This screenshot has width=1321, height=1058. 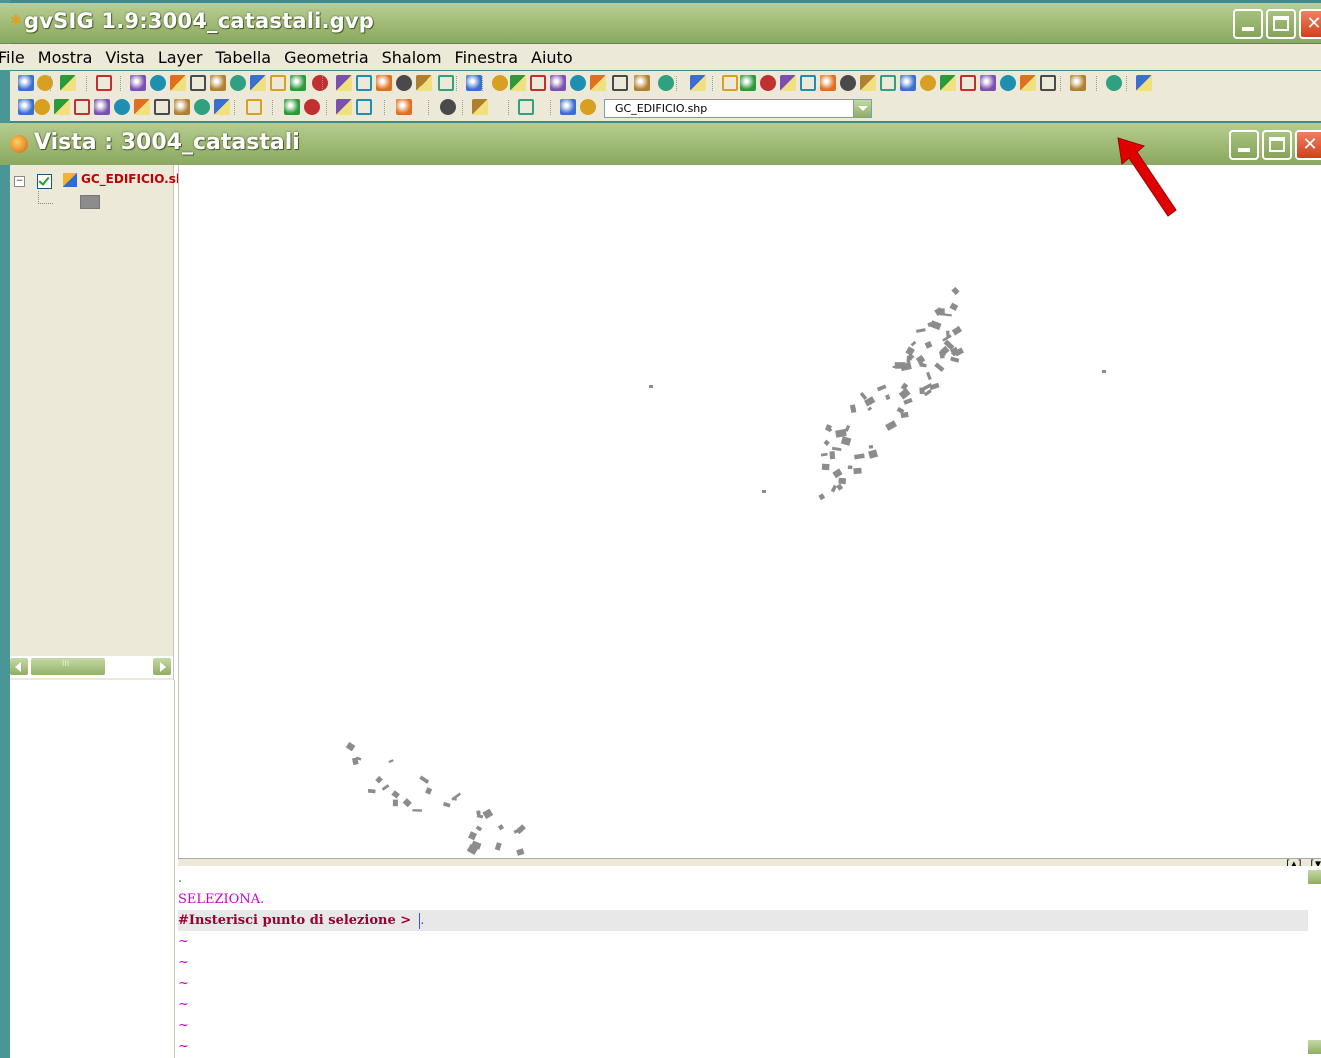 What do you see at coordinates (424, 83) in the screenshot?
I see `main-tool-19-icon` at bounding box center [424, 83].